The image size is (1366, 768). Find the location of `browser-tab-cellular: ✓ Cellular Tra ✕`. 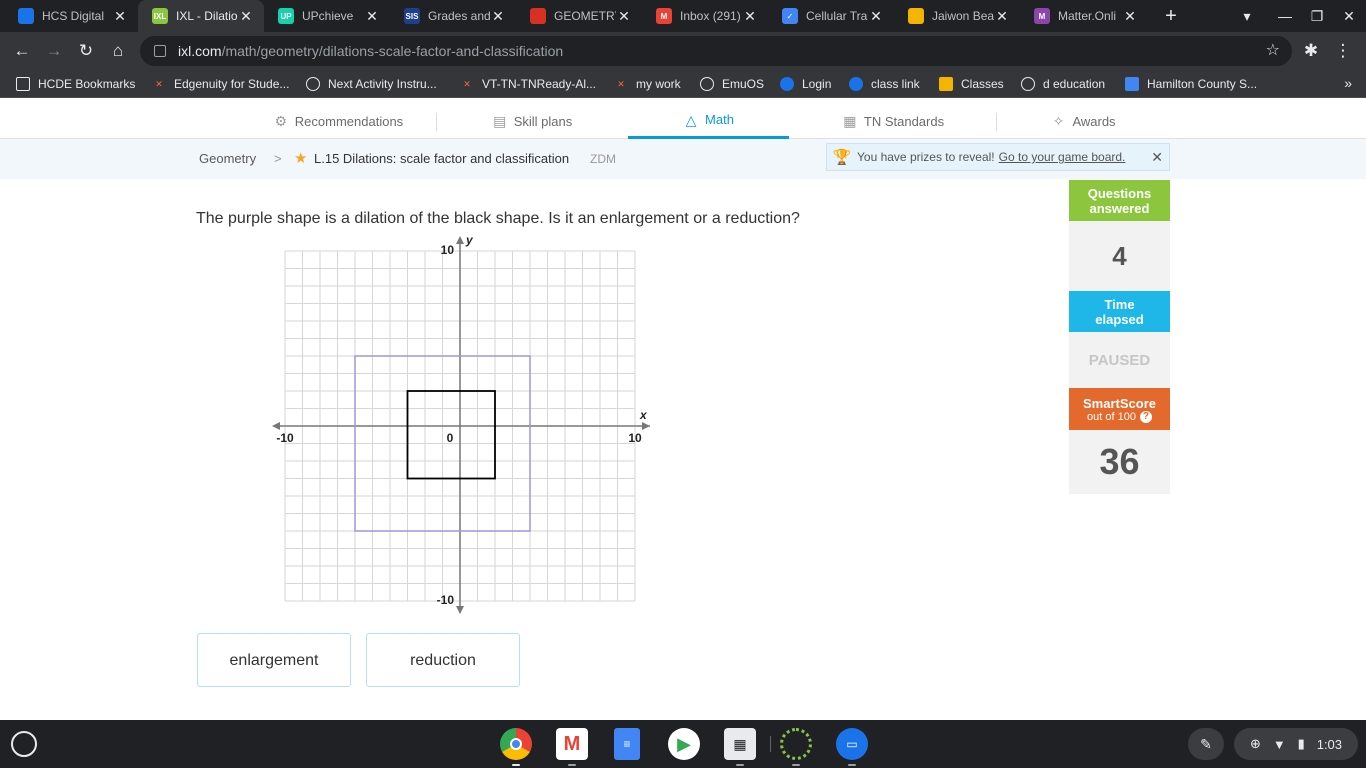

browser-tab-cellular: ✓ Cellular Tra ✕ is located at coordinates (831, 16).